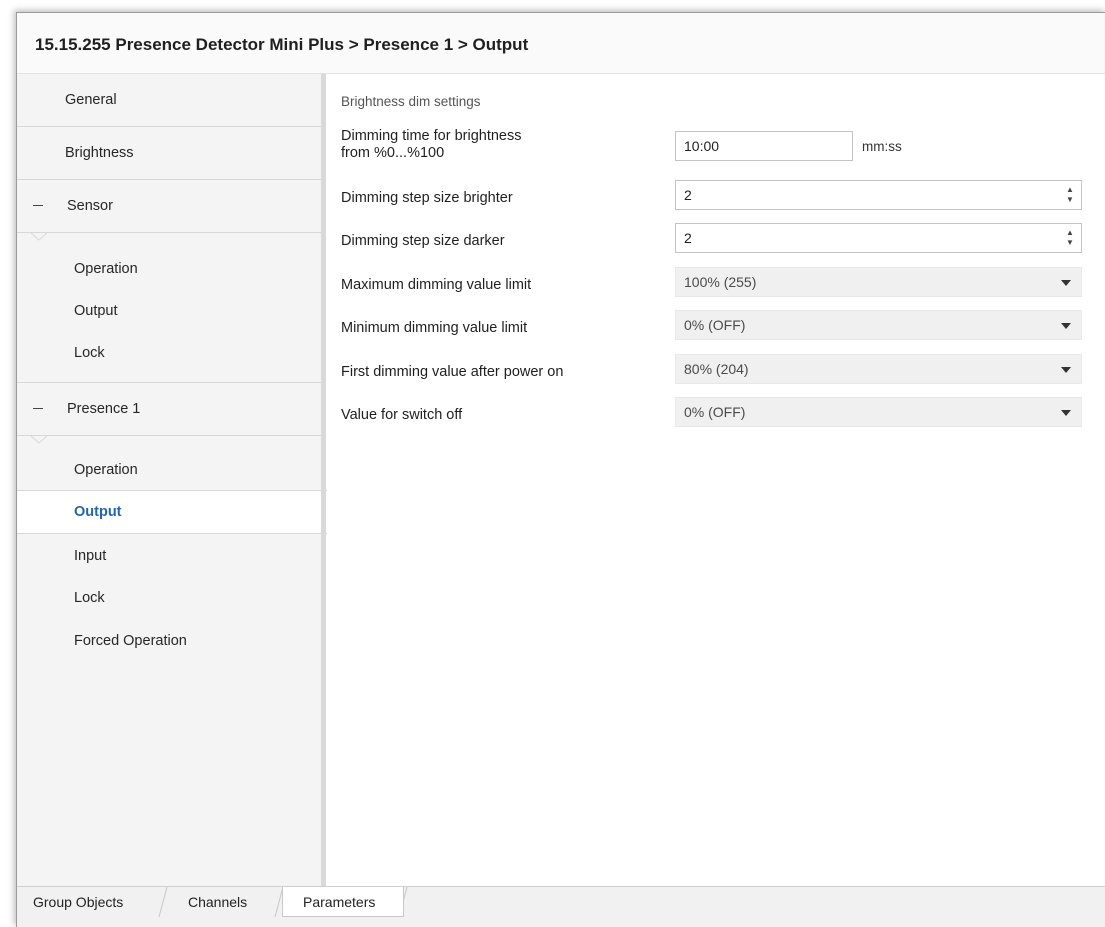 The width and height of the screenshot is (1105, 927). What do you see at coordinates (716, 369) in the screenshot?
I see `select-value: 80% (204)` at bounding box center [716, 369].